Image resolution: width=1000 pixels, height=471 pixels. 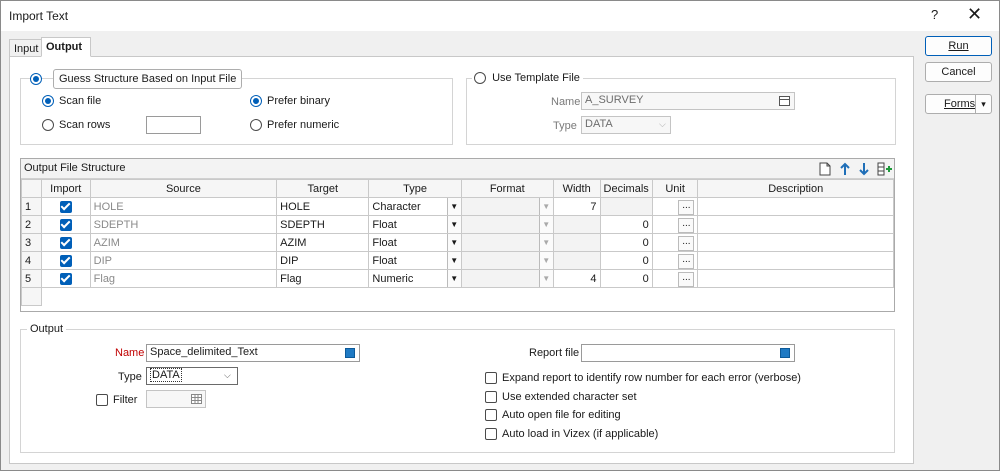 I want to click on insert-column-icon, so click(x=885, y=169).